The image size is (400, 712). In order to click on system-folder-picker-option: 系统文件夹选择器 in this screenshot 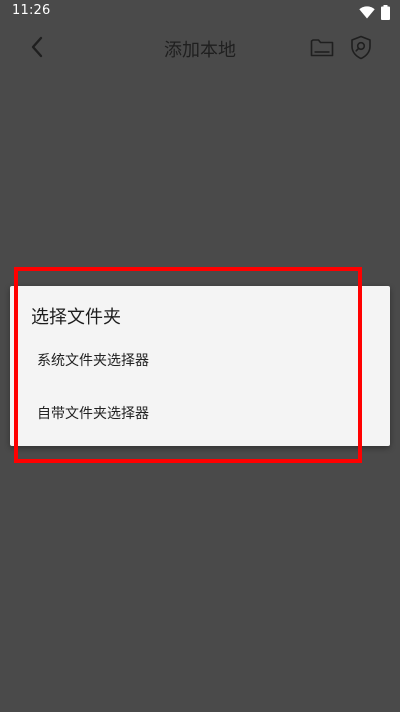, I will do `click(200, 360)`.